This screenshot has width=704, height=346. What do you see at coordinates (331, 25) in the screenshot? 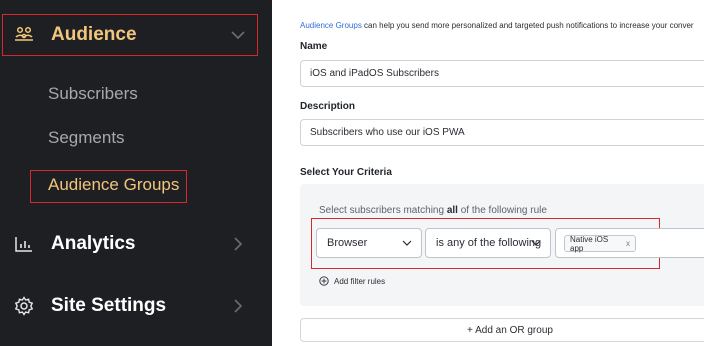
I see `audience-groups-link: Audience Groups` at bounding box center [331, 25].